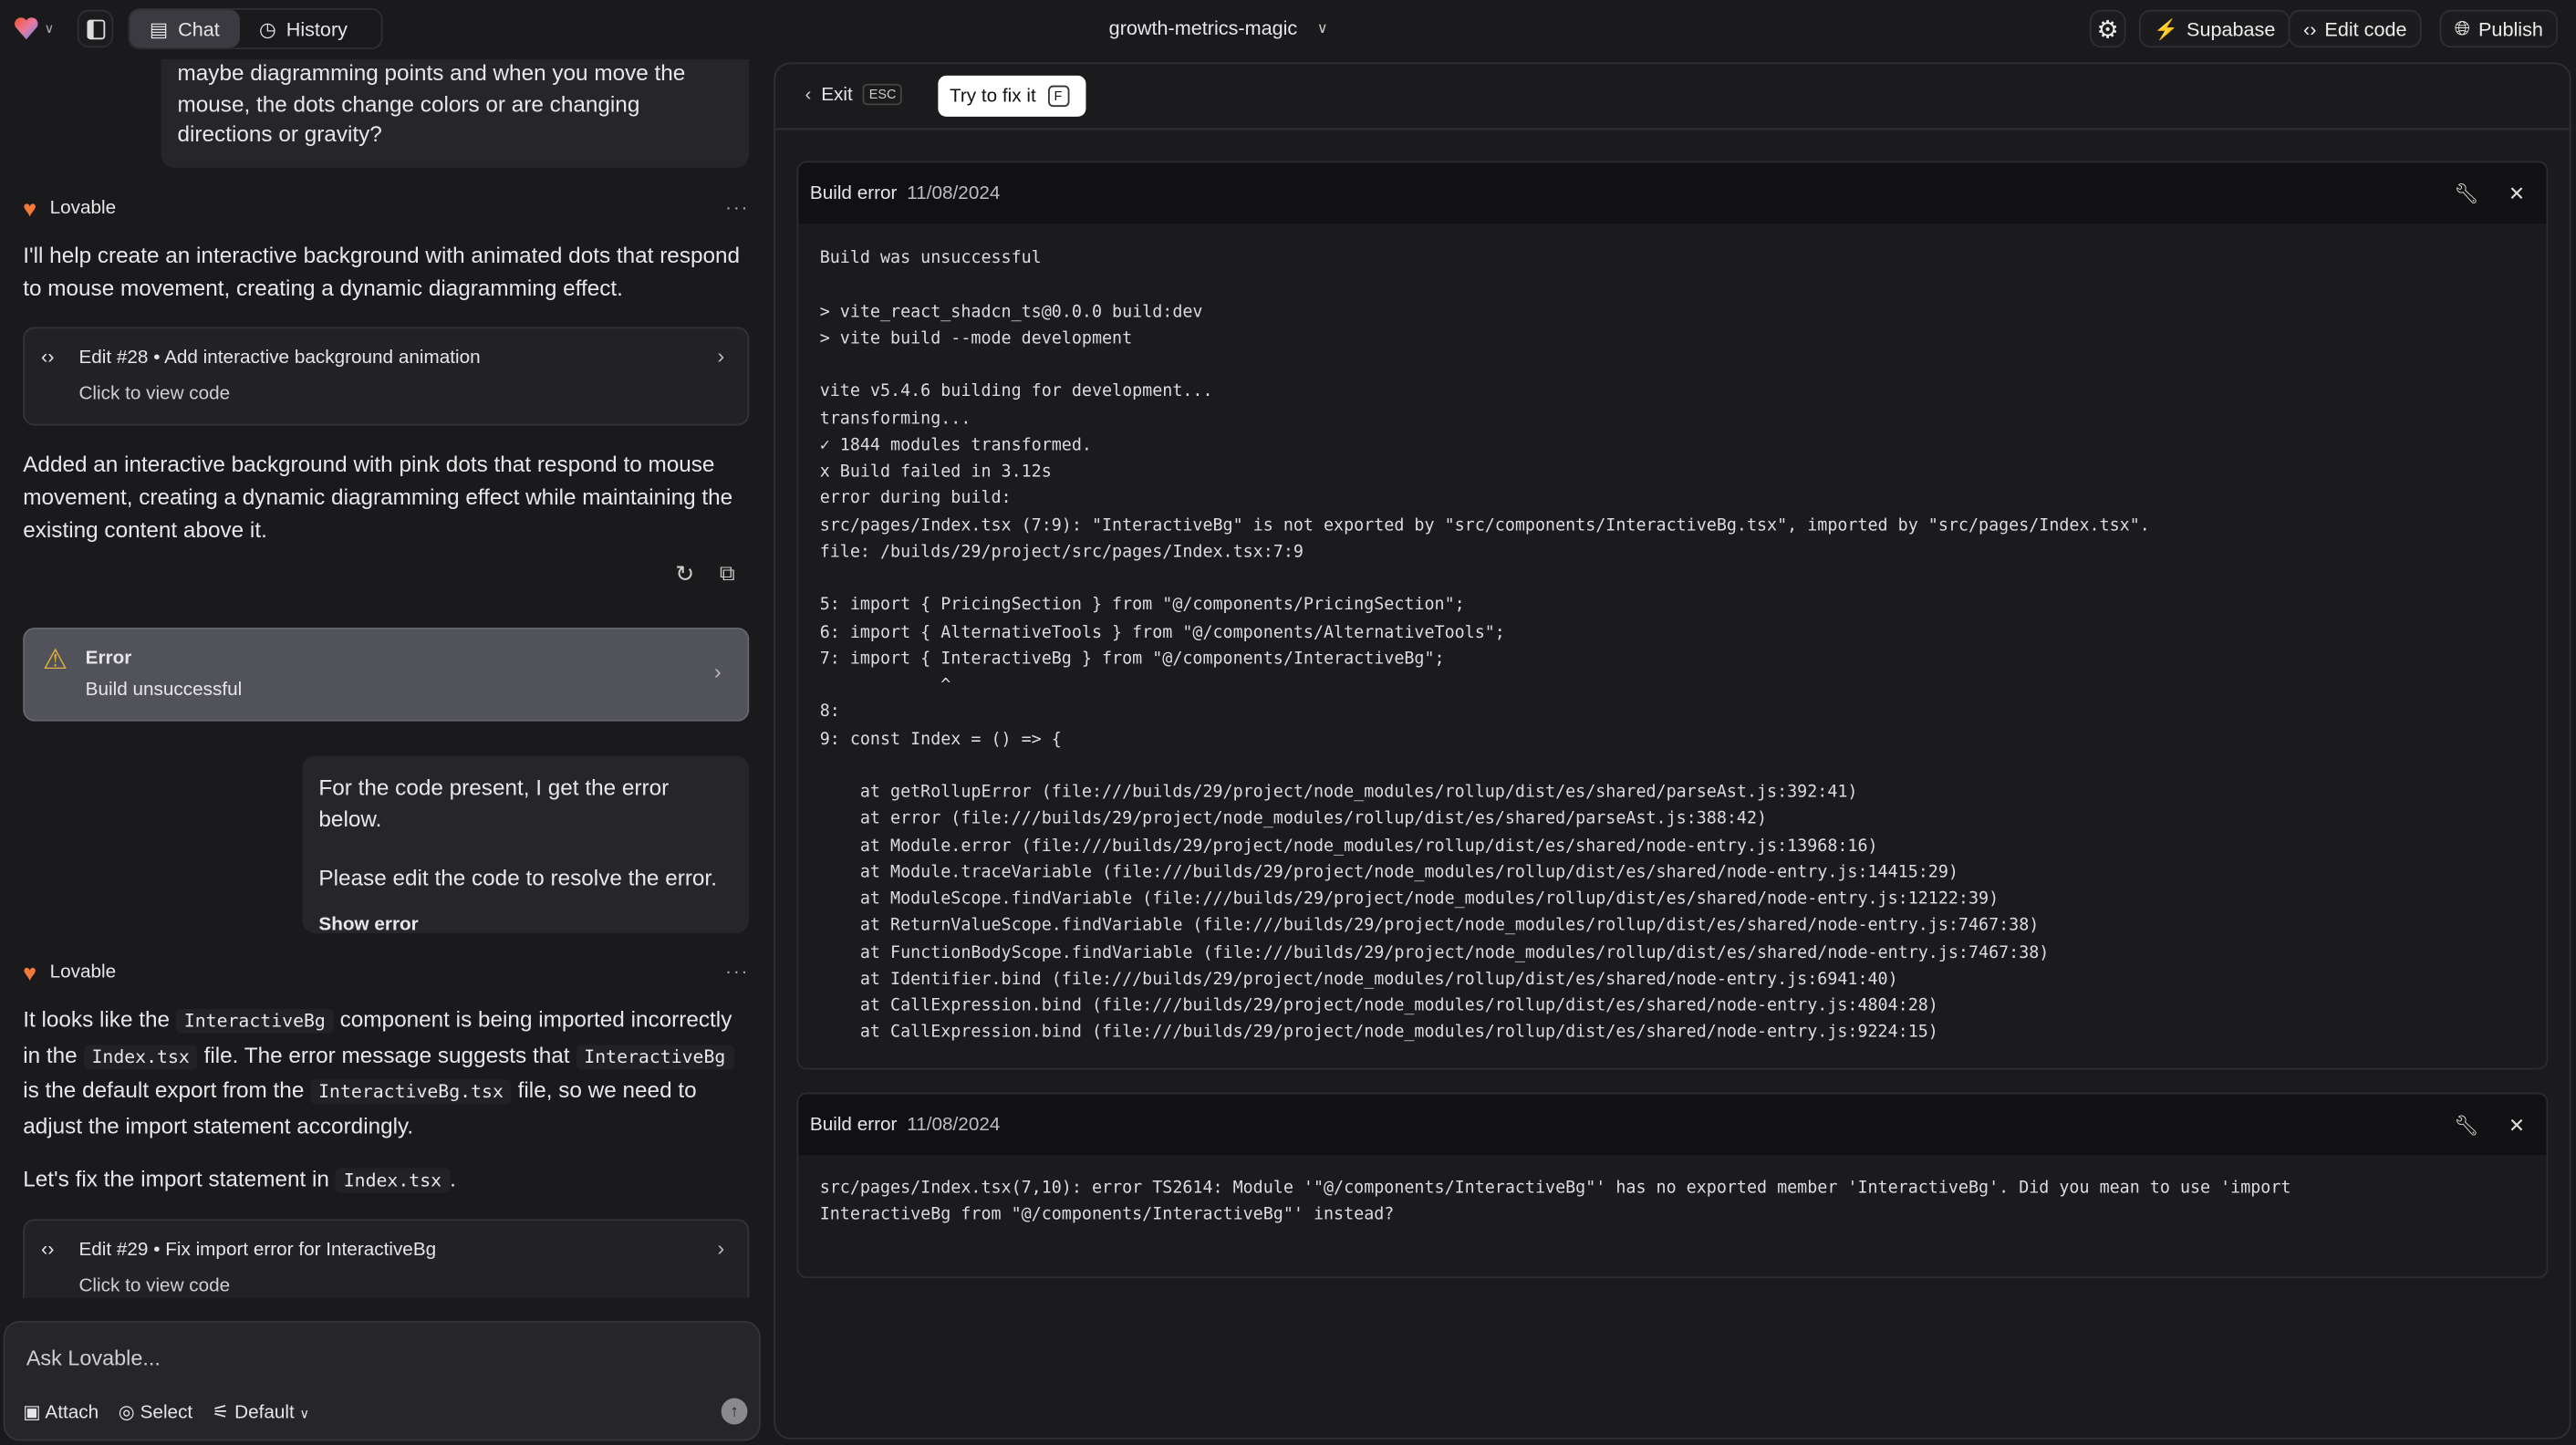 This screenshot has height=1445, width=2576. Describe the element at coordinates (1203, 28) in the screenshot. I see `project-name: growth-metrics-magic` at that location.